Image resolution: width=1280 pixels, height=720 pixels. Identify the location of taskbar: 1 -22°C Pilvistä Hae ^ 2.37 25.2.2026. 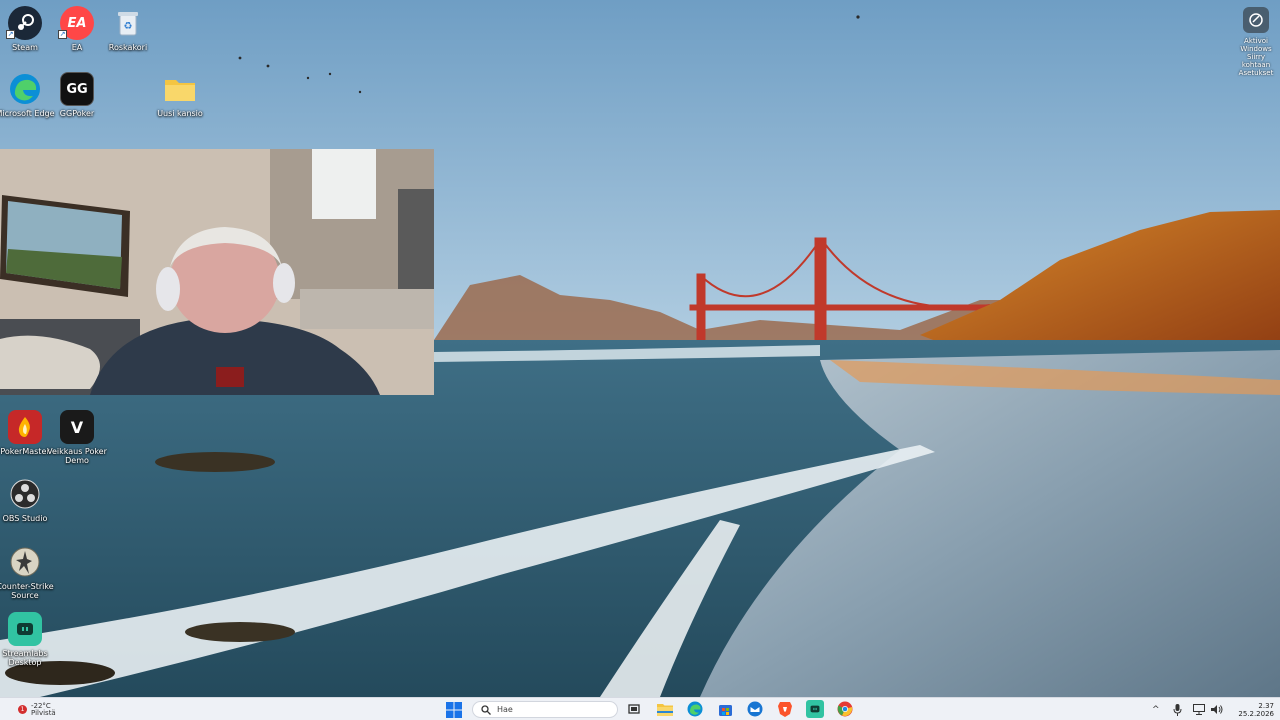
(640, 708).